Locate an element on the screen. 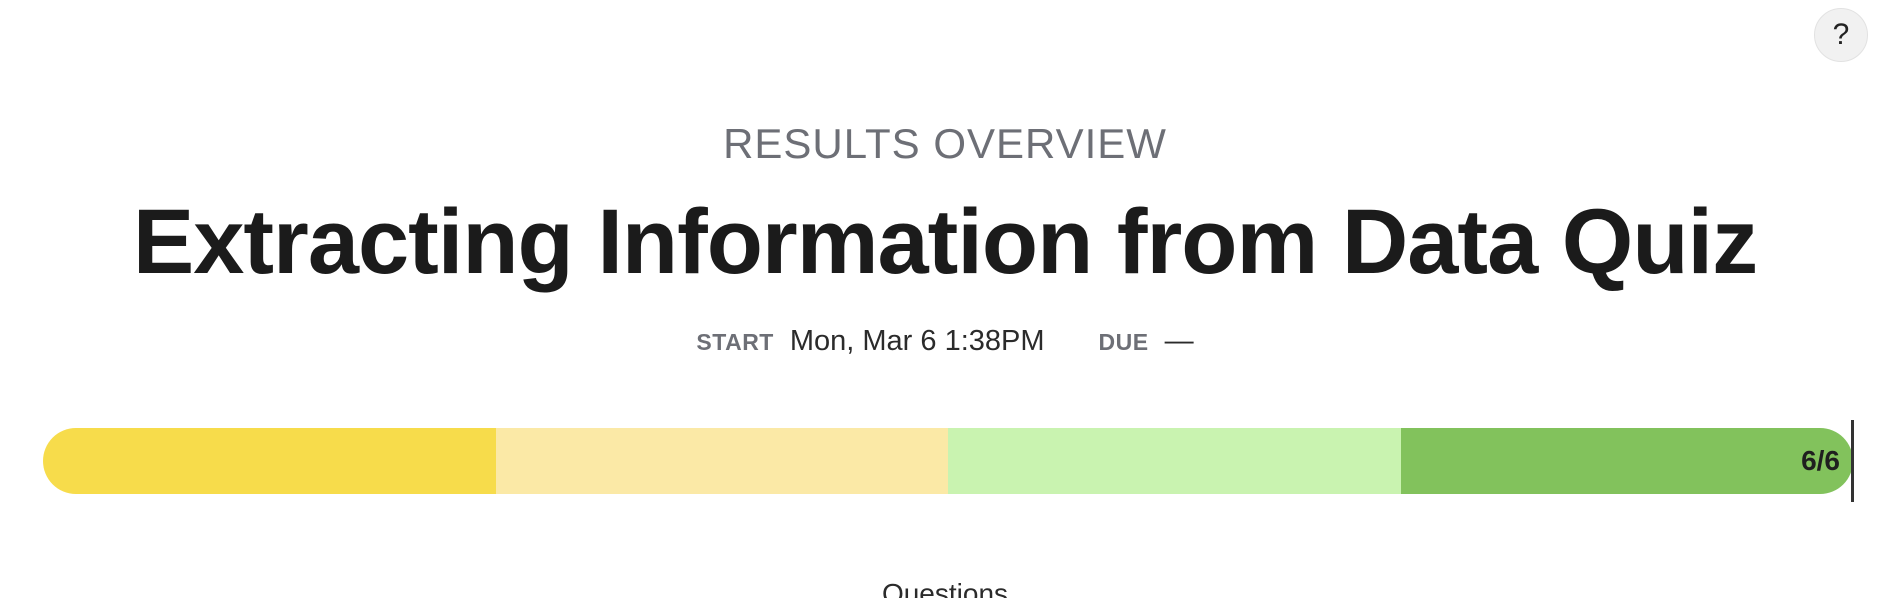 The image size is (1890, 598). start-value: Mon, Mar 6 1:38PM is located at coordinates (917, 341).